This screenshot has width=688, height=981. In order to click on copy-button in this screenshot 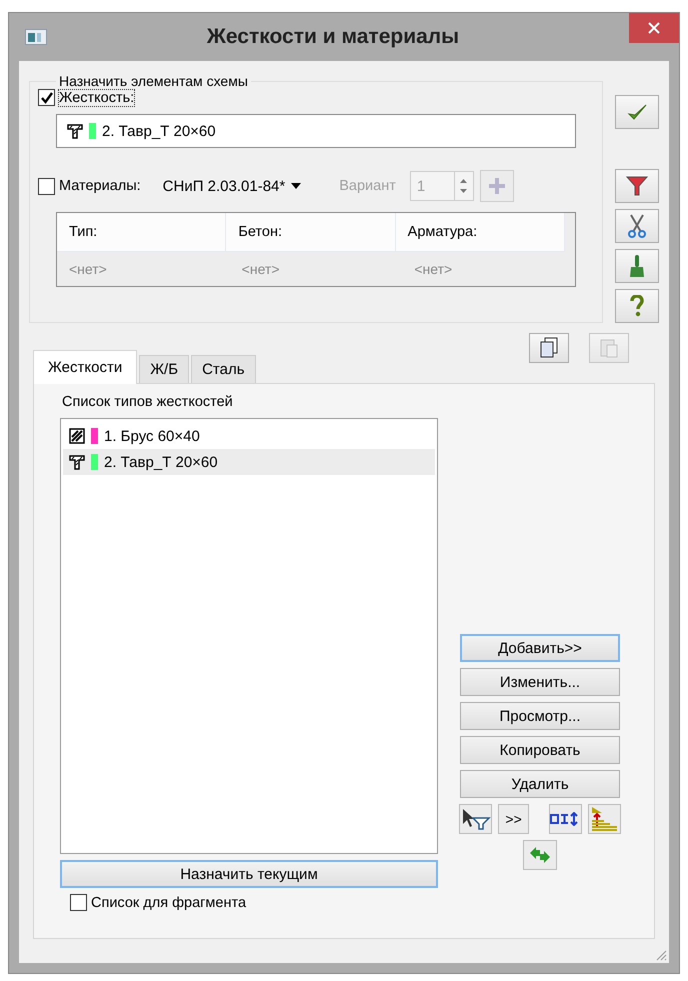, I will do `click(549, 348)`.